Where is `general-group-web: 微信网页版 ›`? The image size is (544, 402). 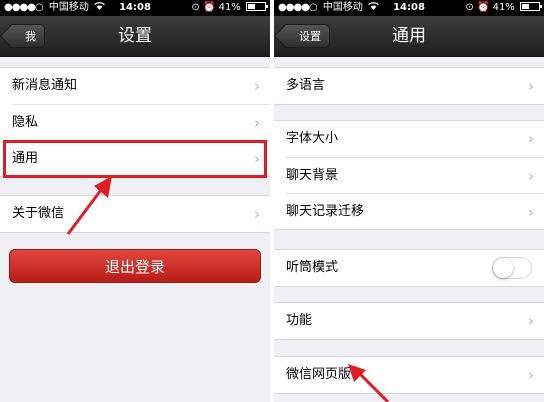 general-group-web: 微信网页版 › is located at coordinates (409, 375).